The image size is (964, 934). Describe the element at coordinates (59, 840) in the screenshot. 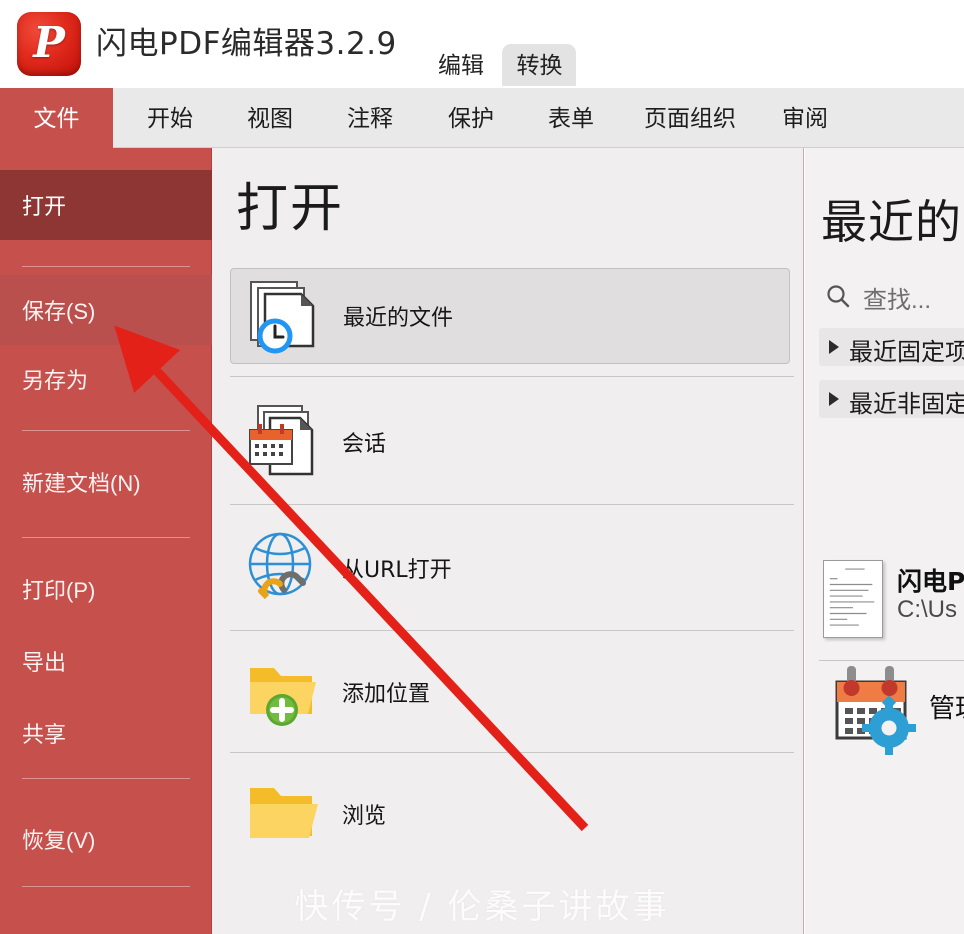

I see `sidebar-item-label: 恢复(V)` at that location.